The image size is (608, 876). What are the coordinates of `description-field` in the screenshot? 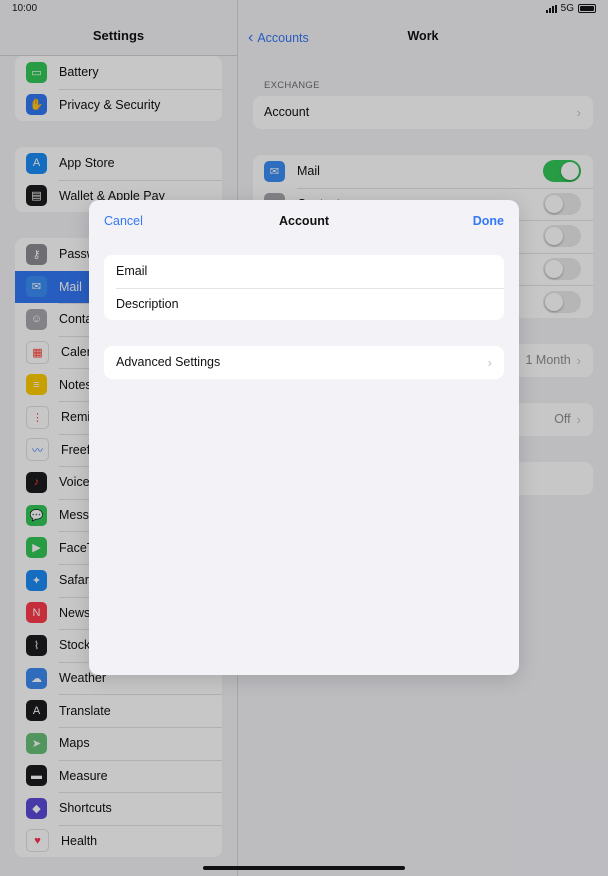 It's located at (348, 303).